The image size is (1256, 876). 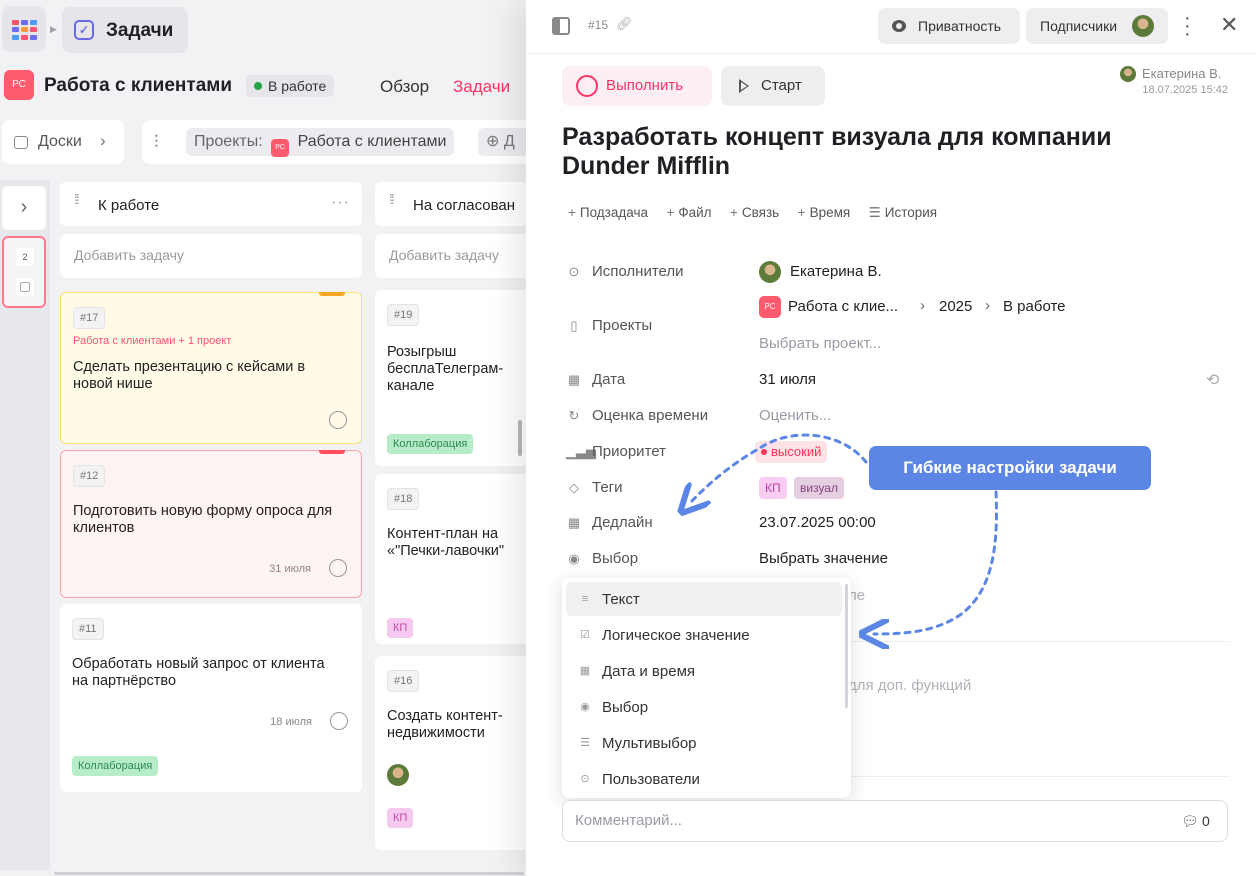 I want to click on add-file-button: + Файл, so click(x=688, y=212).